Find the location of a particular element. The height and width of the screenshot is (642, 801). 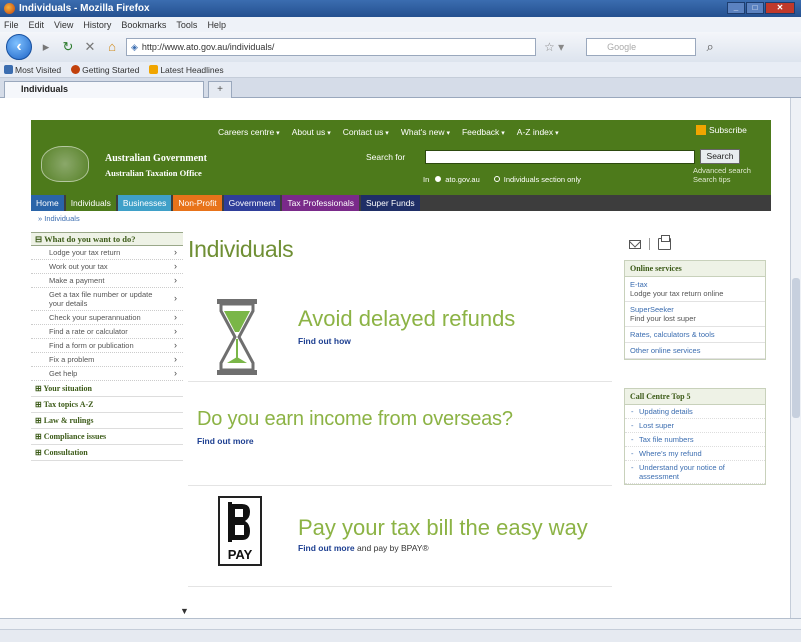

left-nav-item: Find a form or publication is located at coordinates (107, 346).